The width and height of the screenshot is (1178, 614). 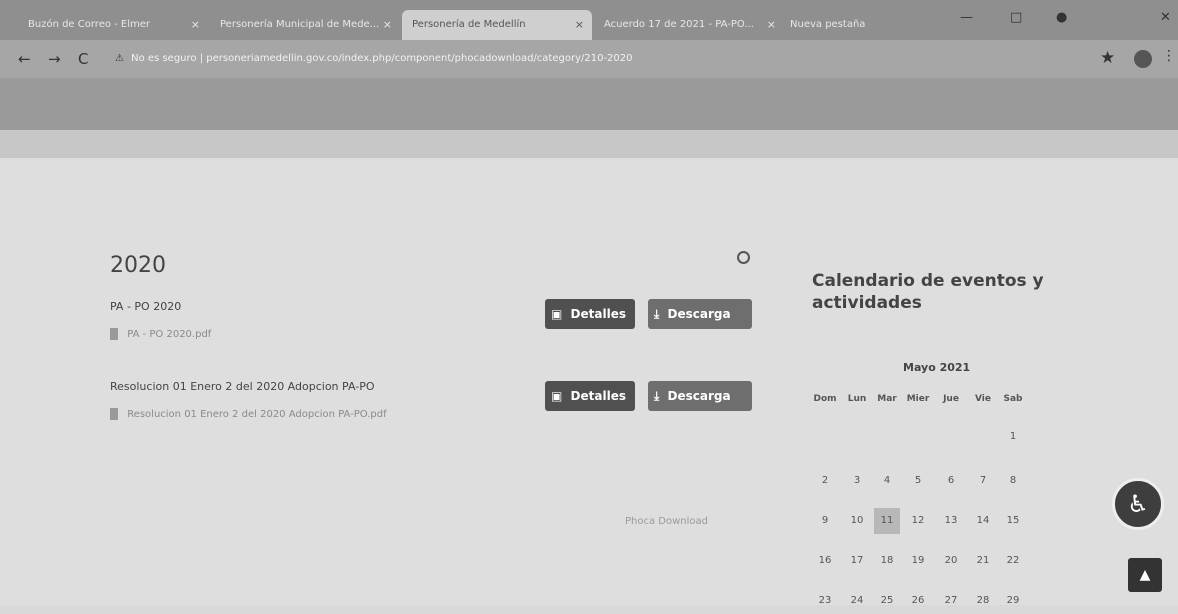 I want to click on calendar-weekday: Dom, so click(x=825, y=399).